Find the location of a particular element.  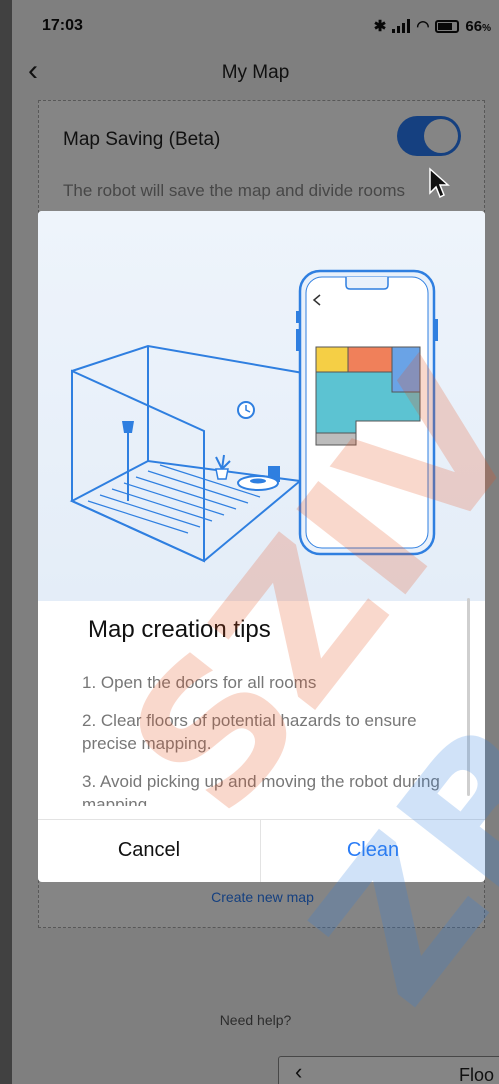

dialog-title: Map creation tips is located at coordinates (179, 629).